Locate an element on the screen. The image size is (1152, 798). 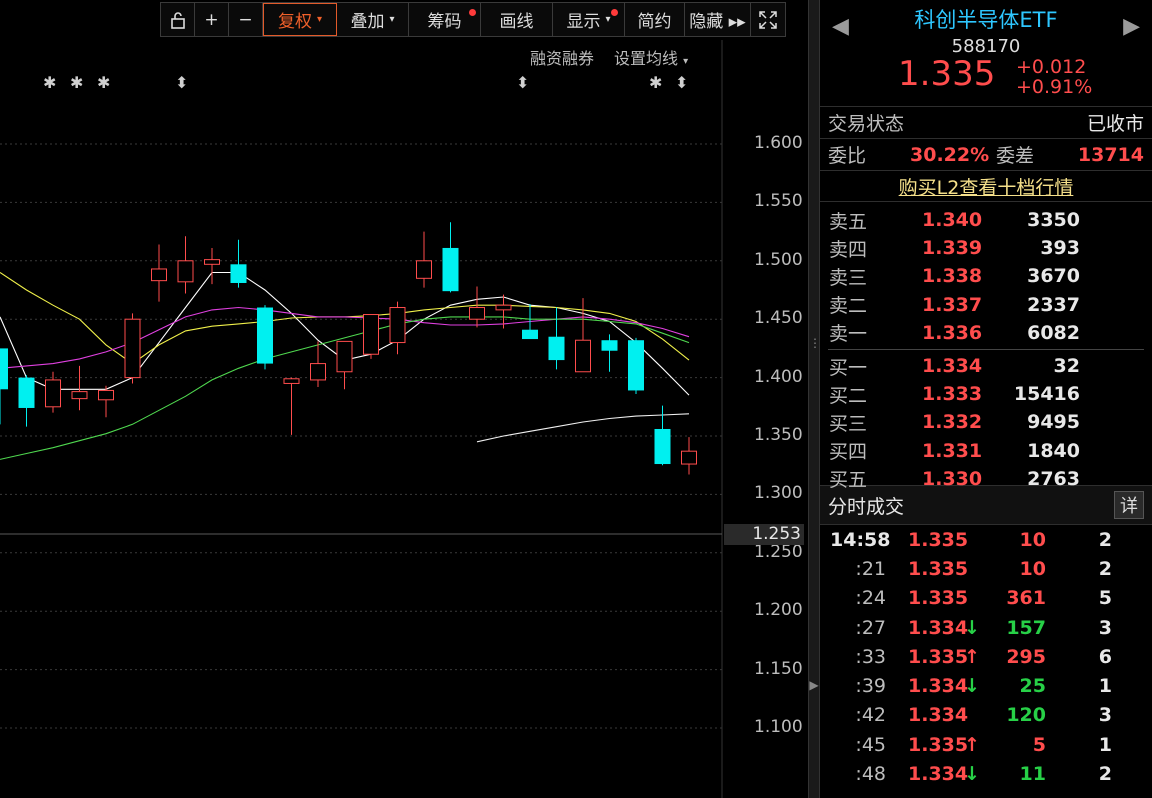
ask-row: 卖一 1.336 6082 is located at coordinates (986, 333).